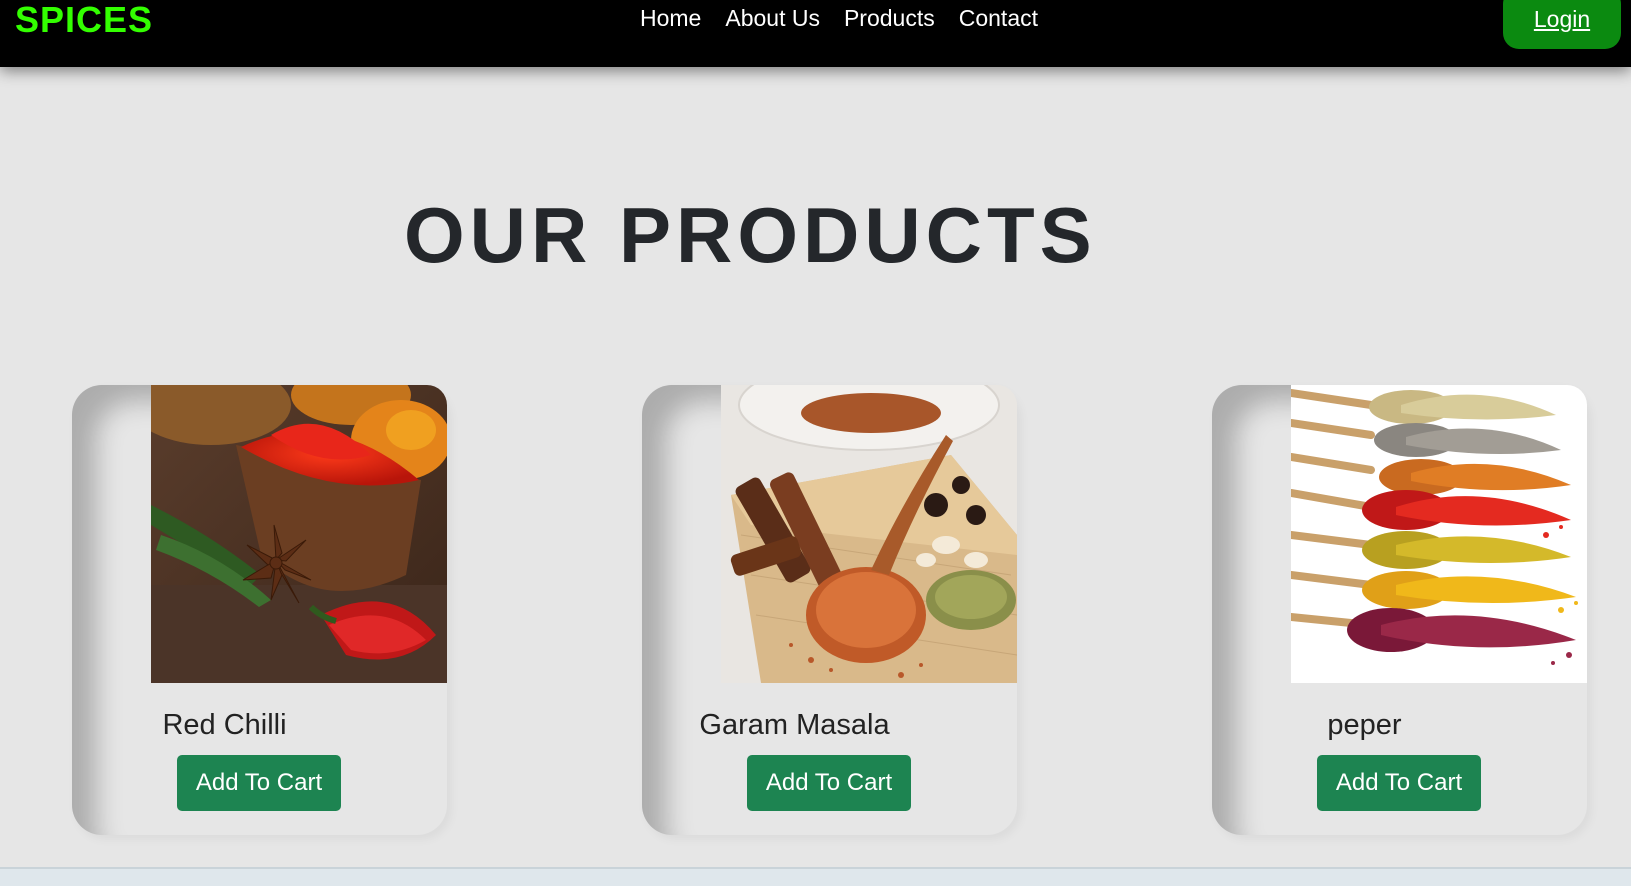  Describe the element at coordinates (1439, 534) in the screenshot. I see `spice-spoons-photo` at that location.